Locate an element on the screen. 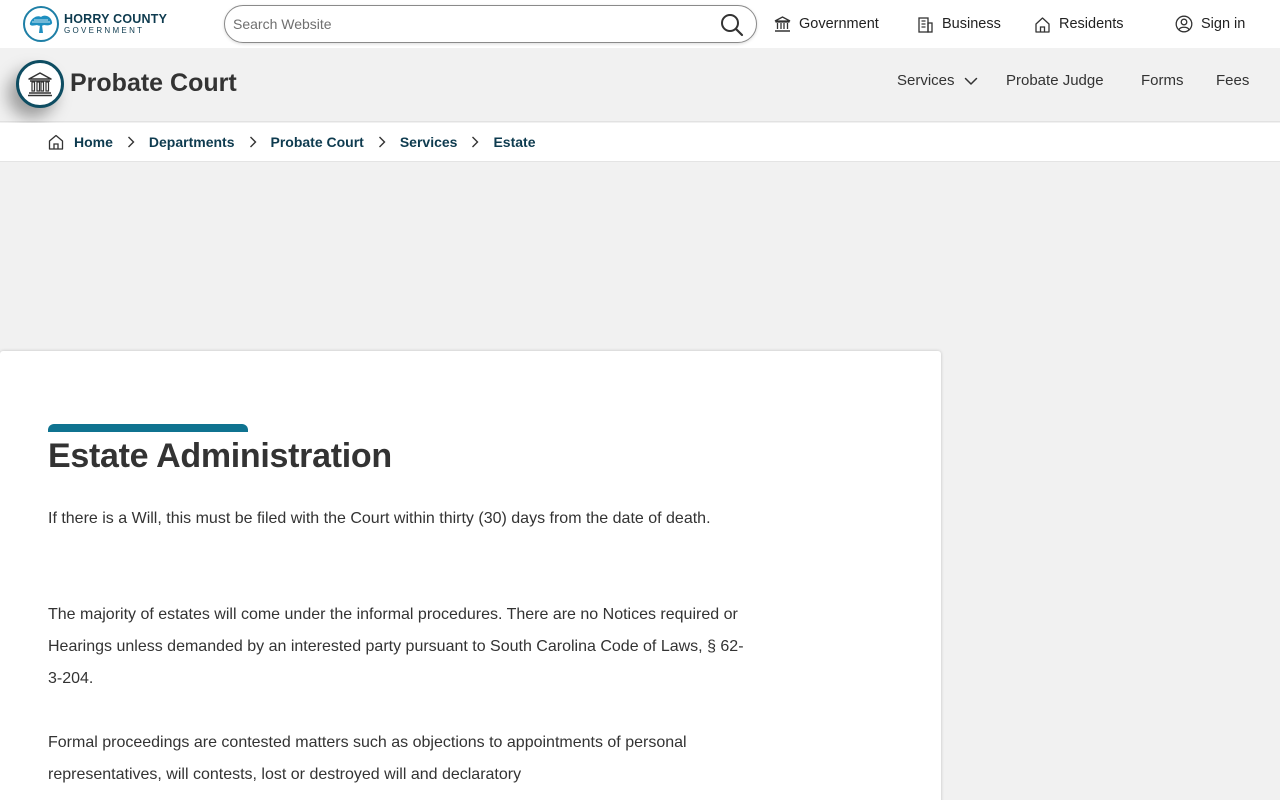 The height and width of the screenshot is (800, 1280). breadcrumb-probate-court: Probate Court is located at coordinates (317, 142).